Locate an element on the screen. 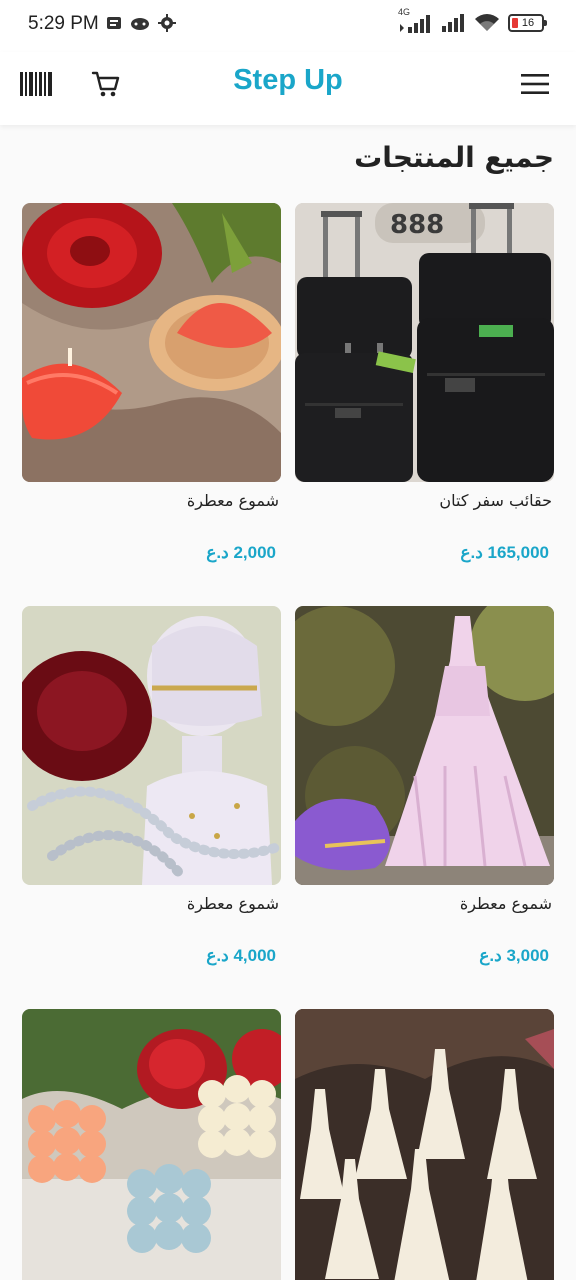 The height and width of the screenshot is (1280, 576). status-notification-icons is located at coordinates (141, 23).